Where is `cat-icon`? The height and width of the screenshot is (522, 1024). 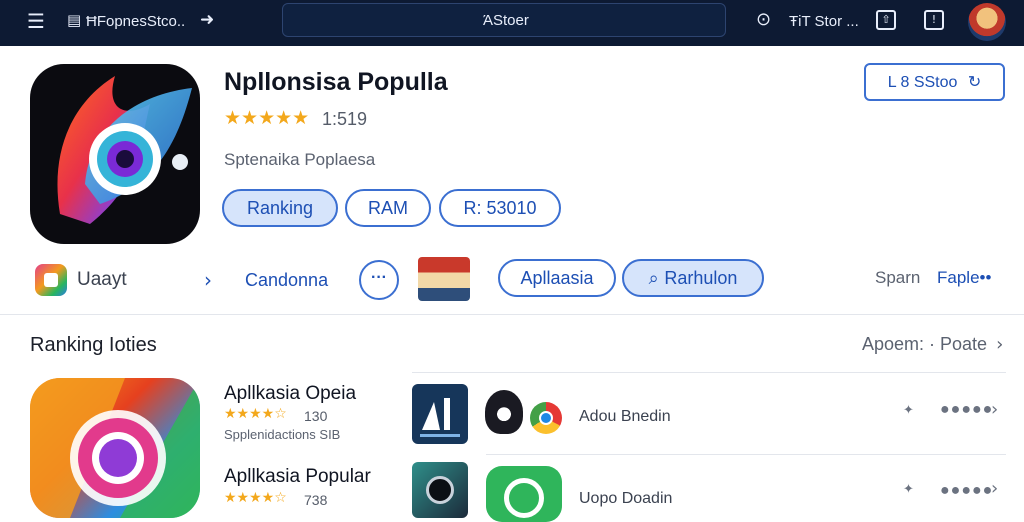 cat-icon is located at coordinates (504, 412).